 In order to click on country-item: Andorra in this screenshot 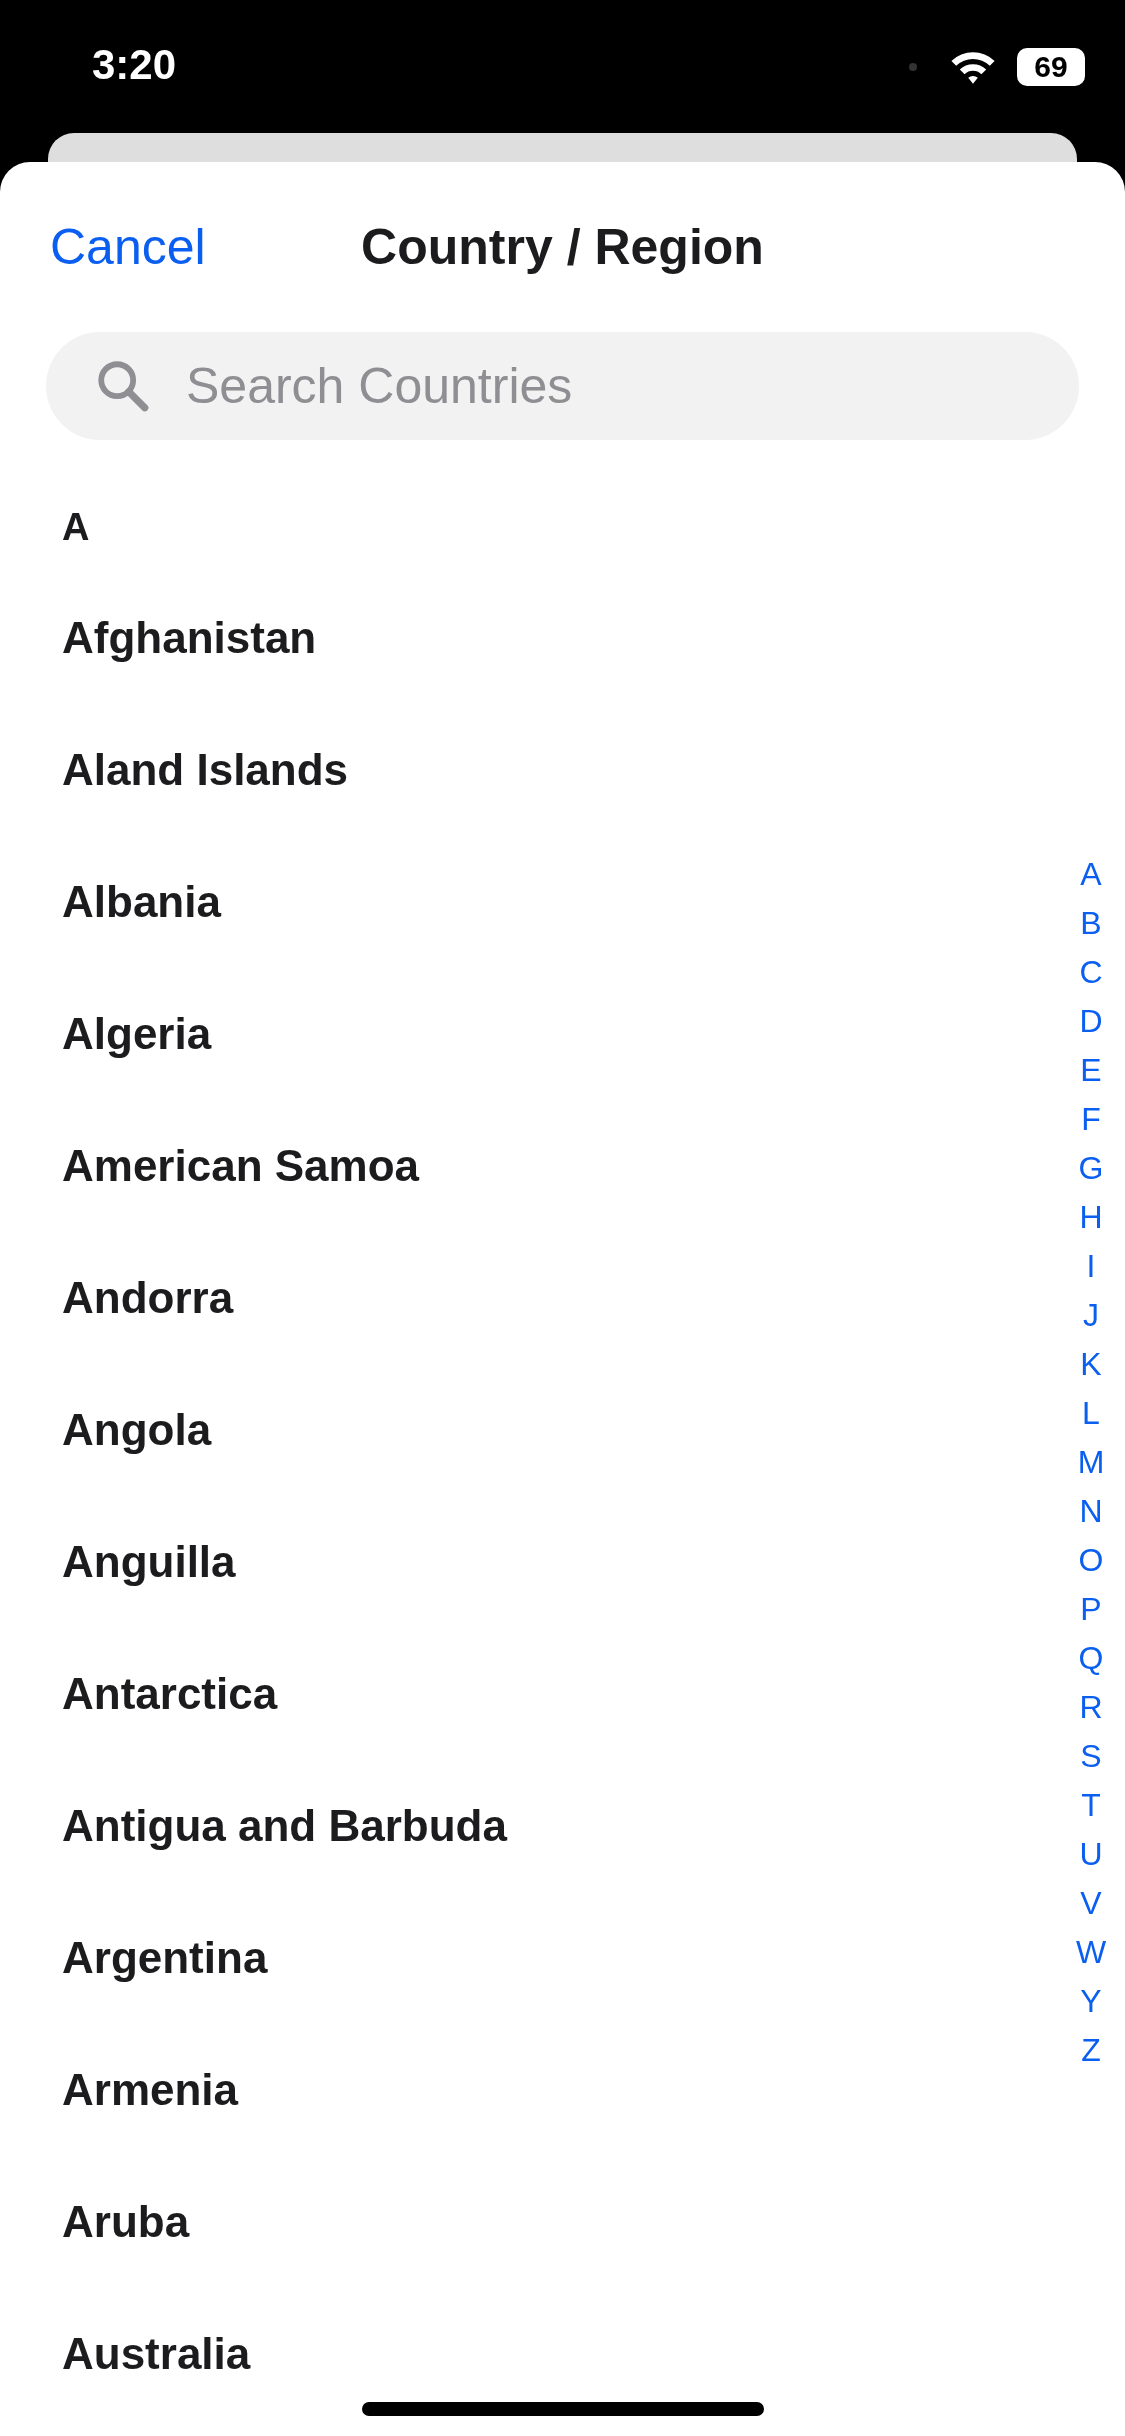, I will do `click(148, 1298)`.